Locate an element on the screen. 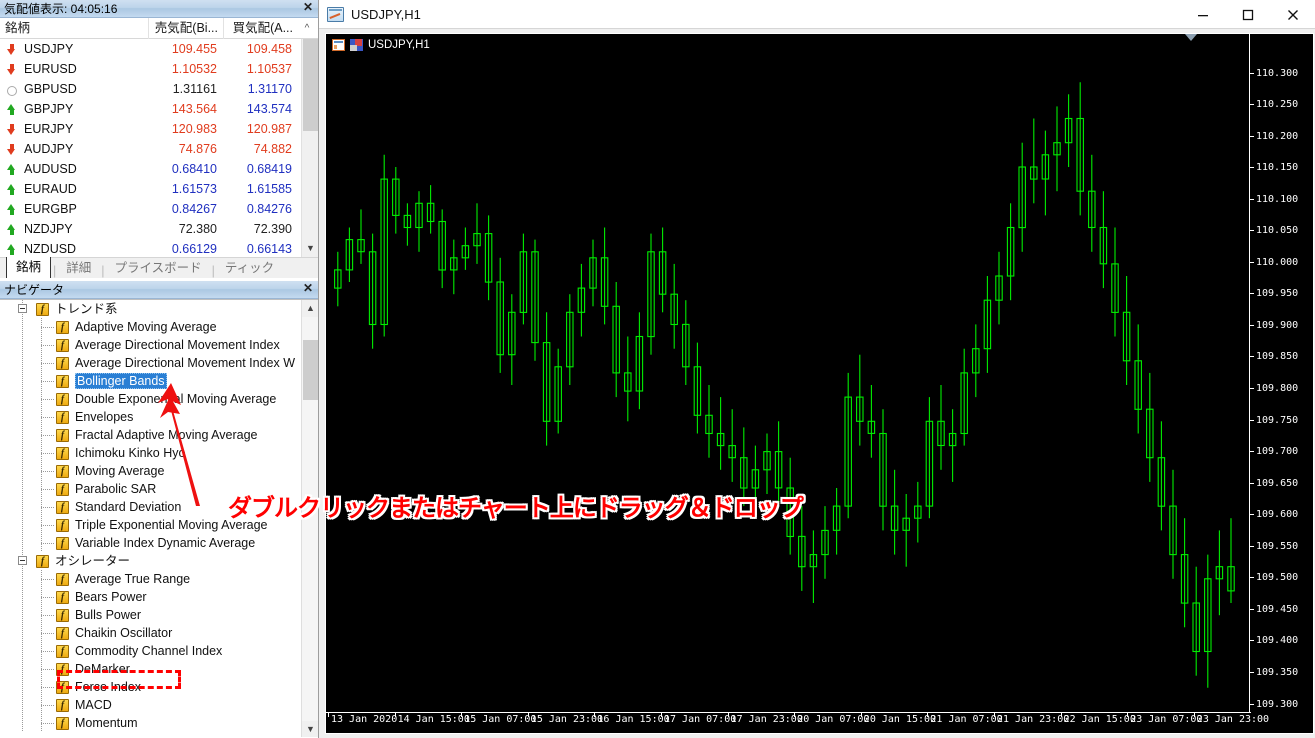 This screenshot has height=738, width=1315. market-watch-row: GBPJPY 143.564 143.574 is located at coordinates (159, 109).